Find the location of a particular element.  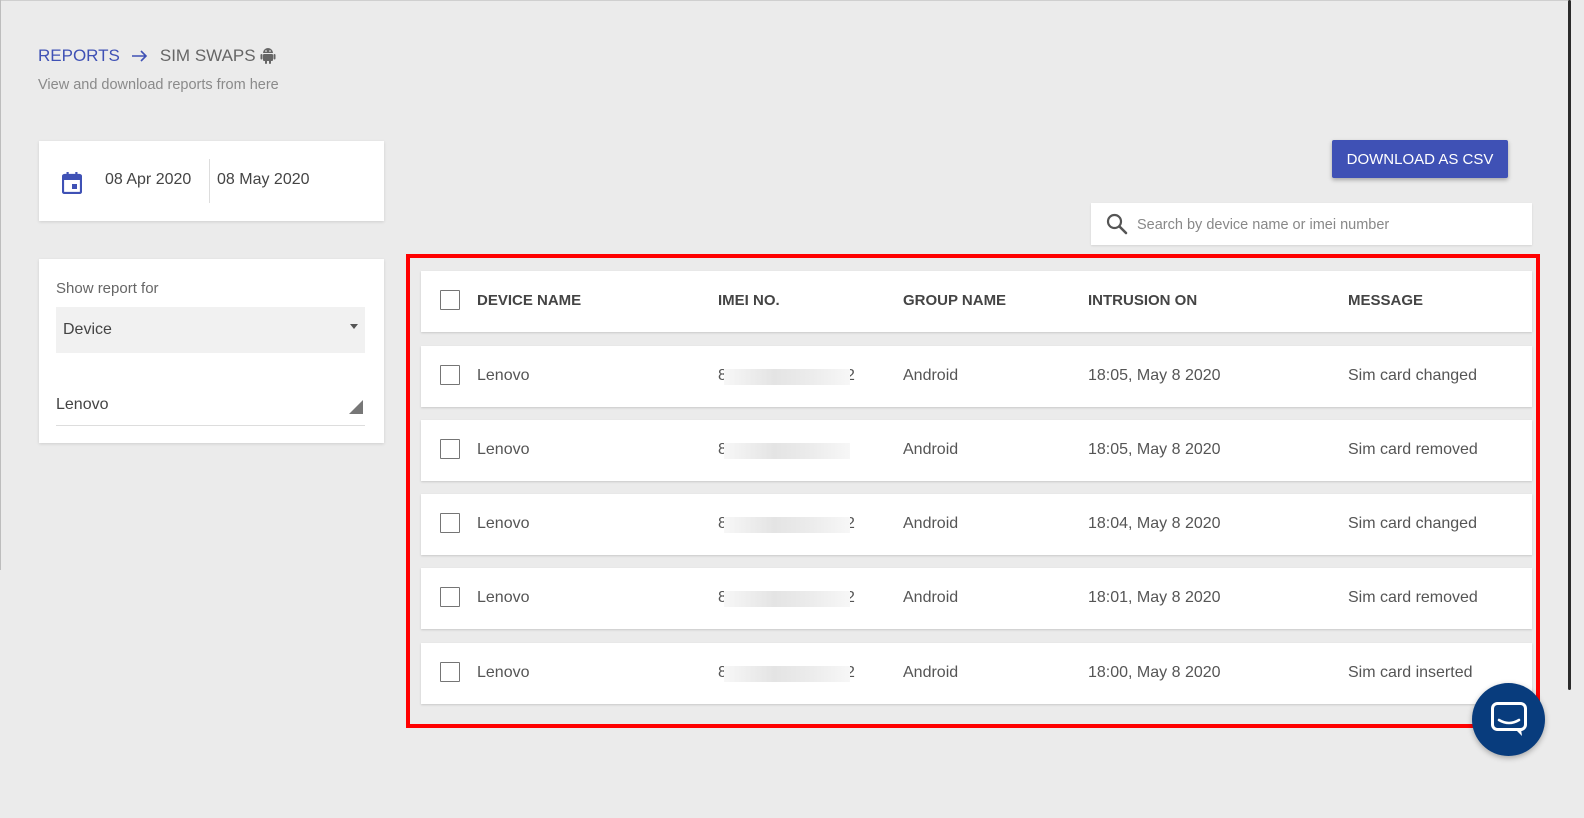

date-divider is located at coordinates (209, 181).